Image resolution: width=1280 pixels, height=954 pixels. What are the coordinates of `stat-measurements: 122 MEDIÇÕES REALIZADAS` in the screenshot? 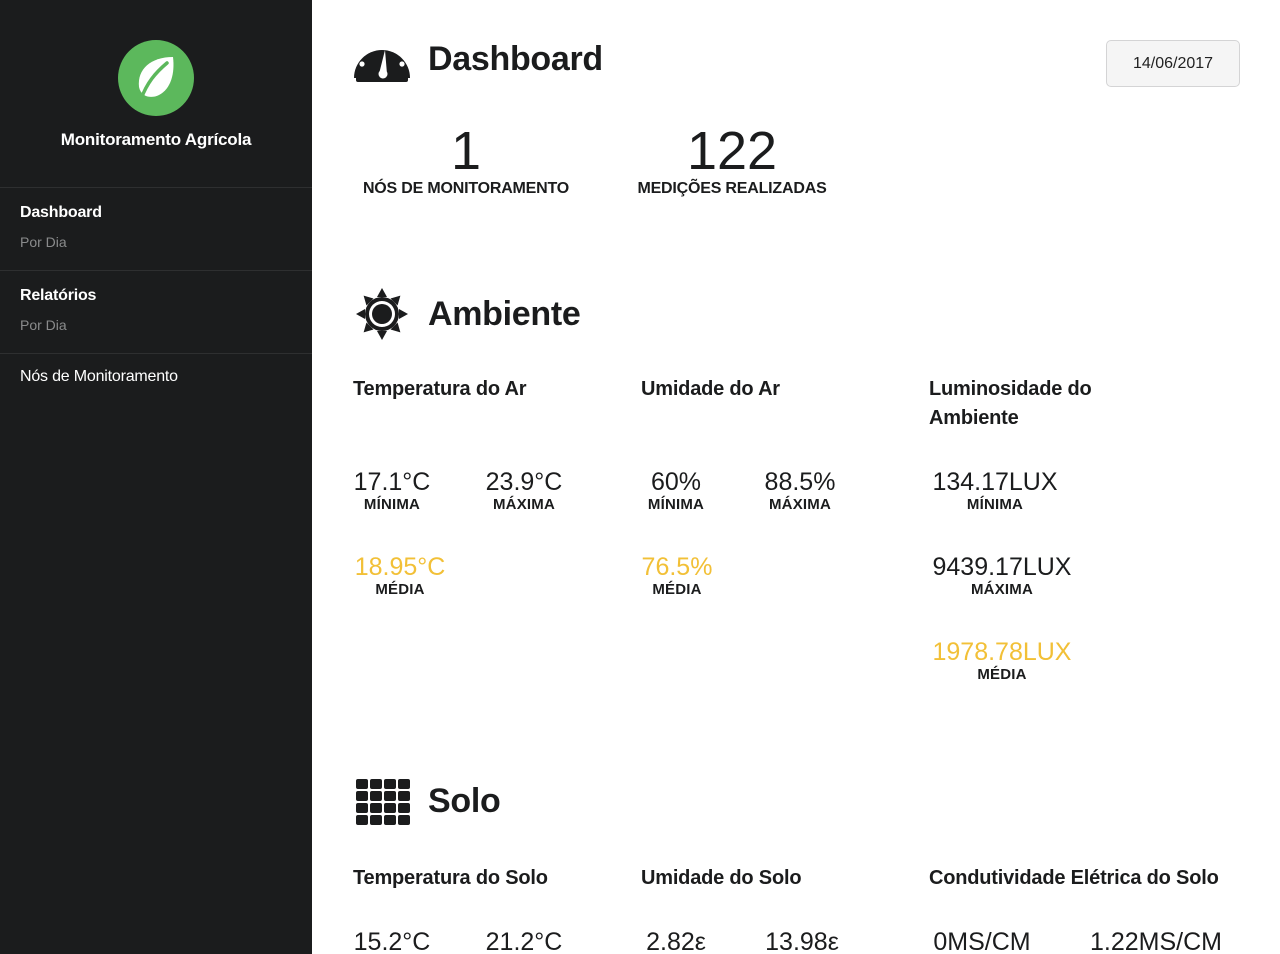 It's located at (732, 160).